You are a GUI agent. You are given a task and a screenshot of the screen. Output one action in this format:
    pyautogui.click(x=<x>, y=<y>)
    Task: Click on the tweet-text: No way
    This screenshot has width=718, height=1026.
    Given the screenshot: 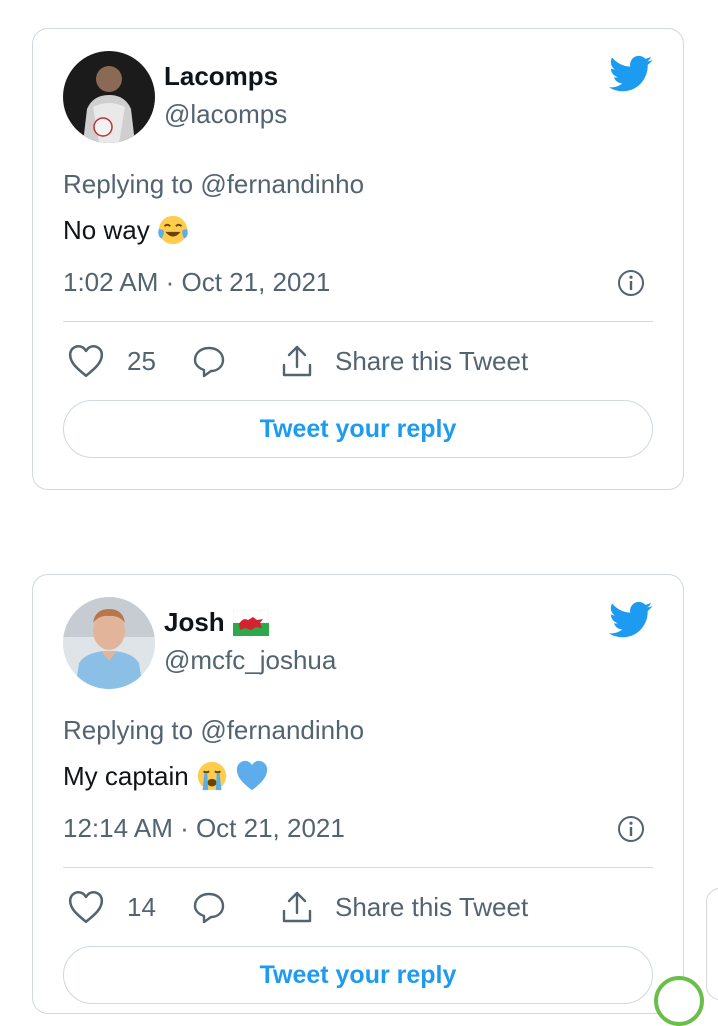 What is the action you would take?
    pyautogui.click(x=126, y=230)
    